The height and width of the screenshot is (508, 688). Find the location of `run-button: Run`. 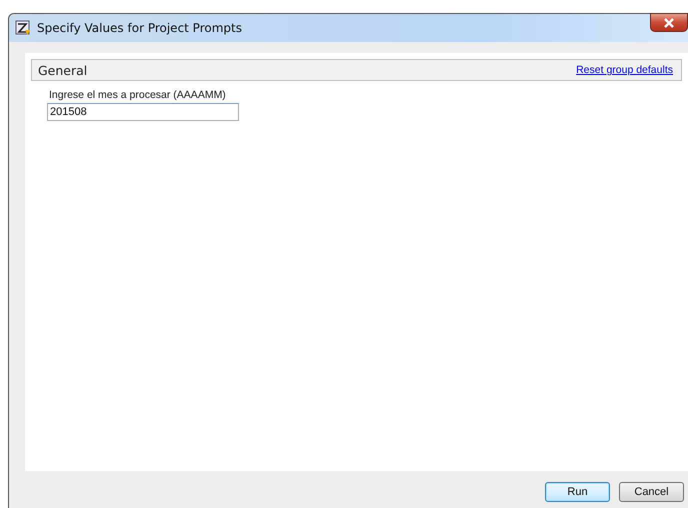

run-button: Run is located at coordinates (577, 492).